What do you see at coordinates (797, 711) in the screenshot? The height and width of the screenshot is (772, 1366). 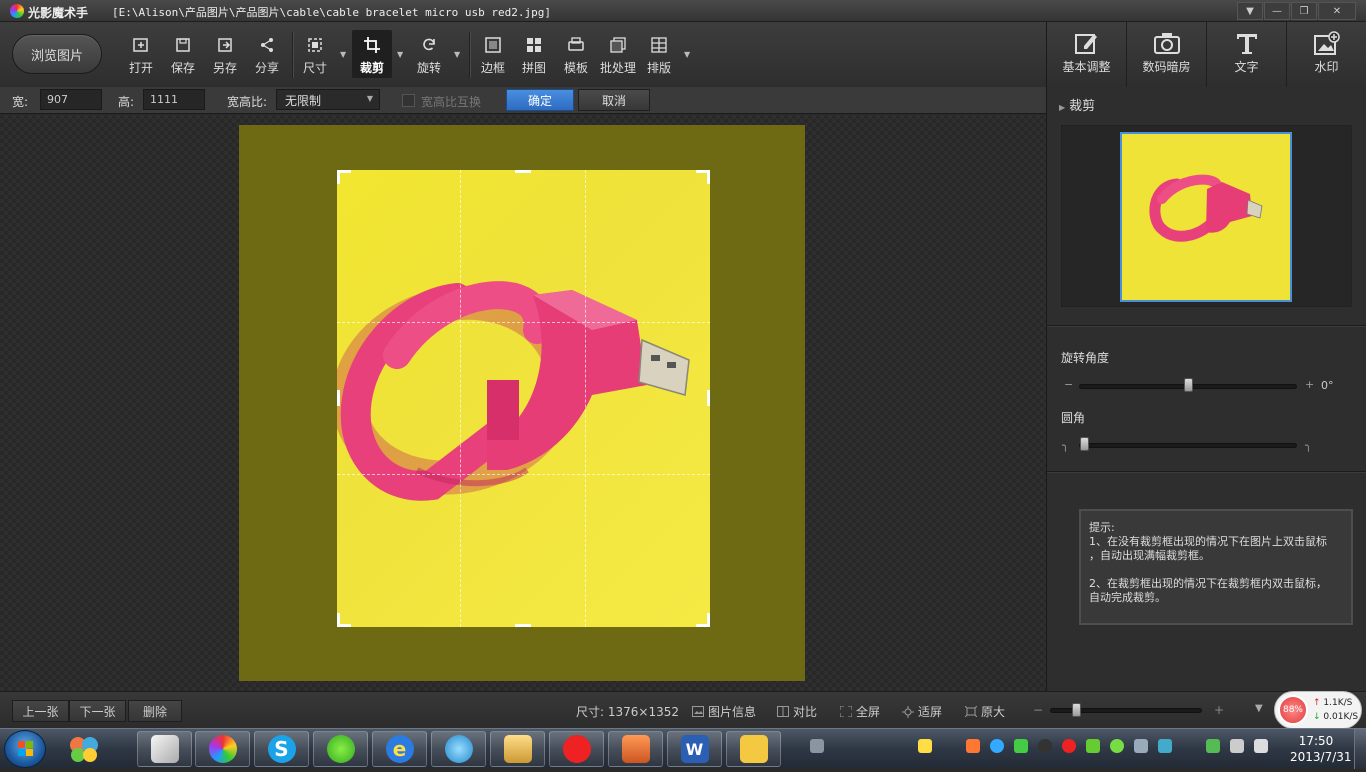 I see `compare-button: 对比` at bounding box center [797, 711].